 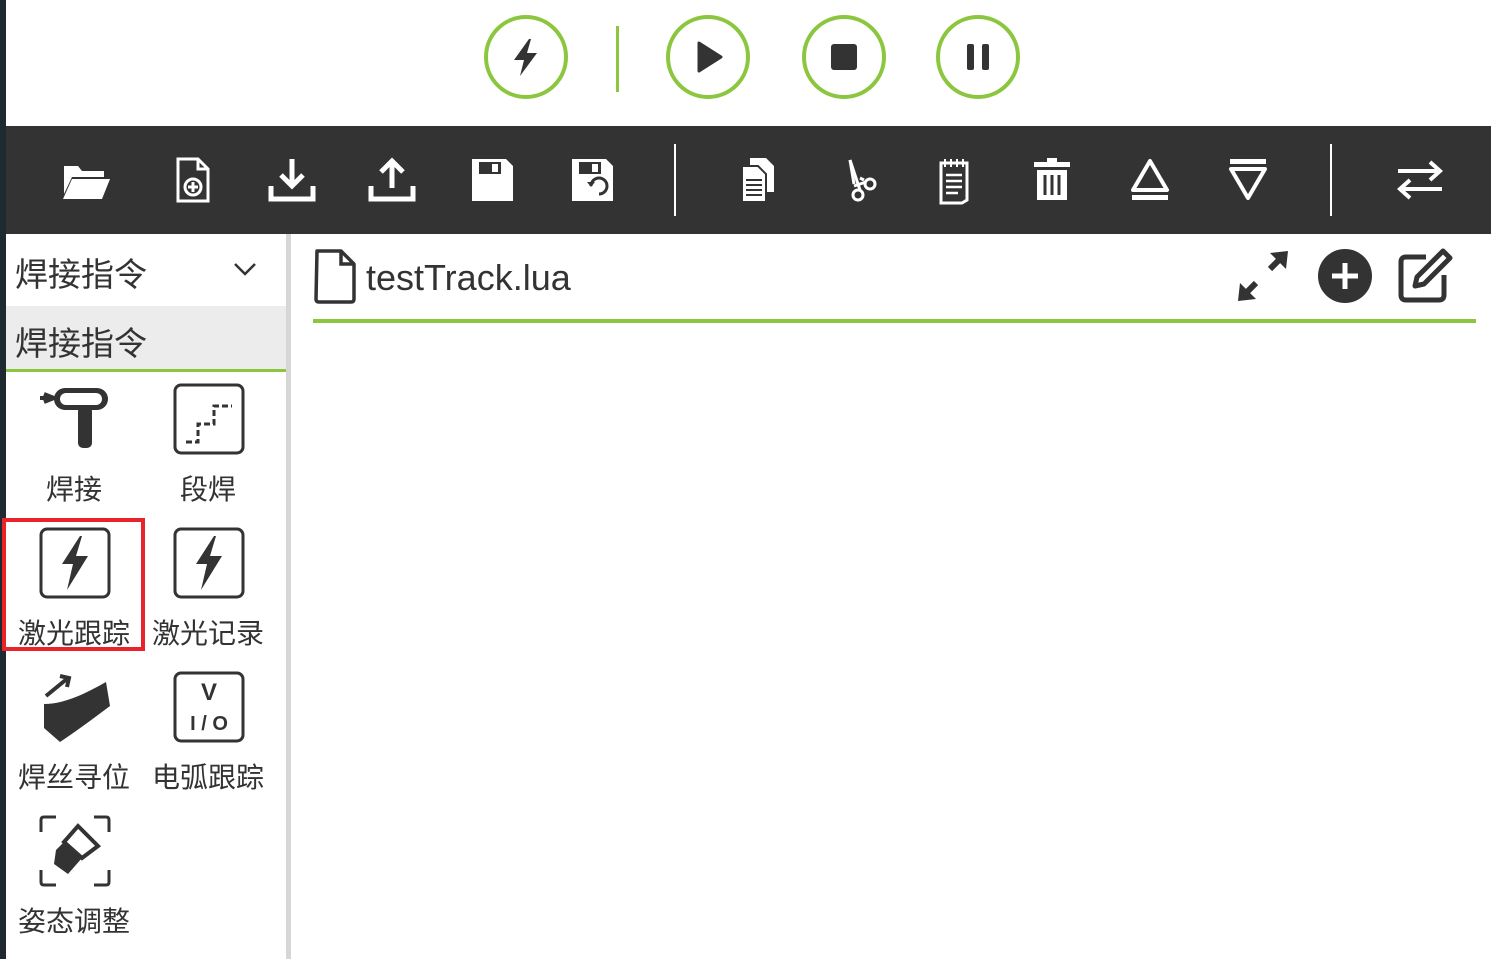 What do you see at coordinates (209, 724) in the screenshot?
I see `arc-icon-io: I / O` at bounding box center [209, 724].